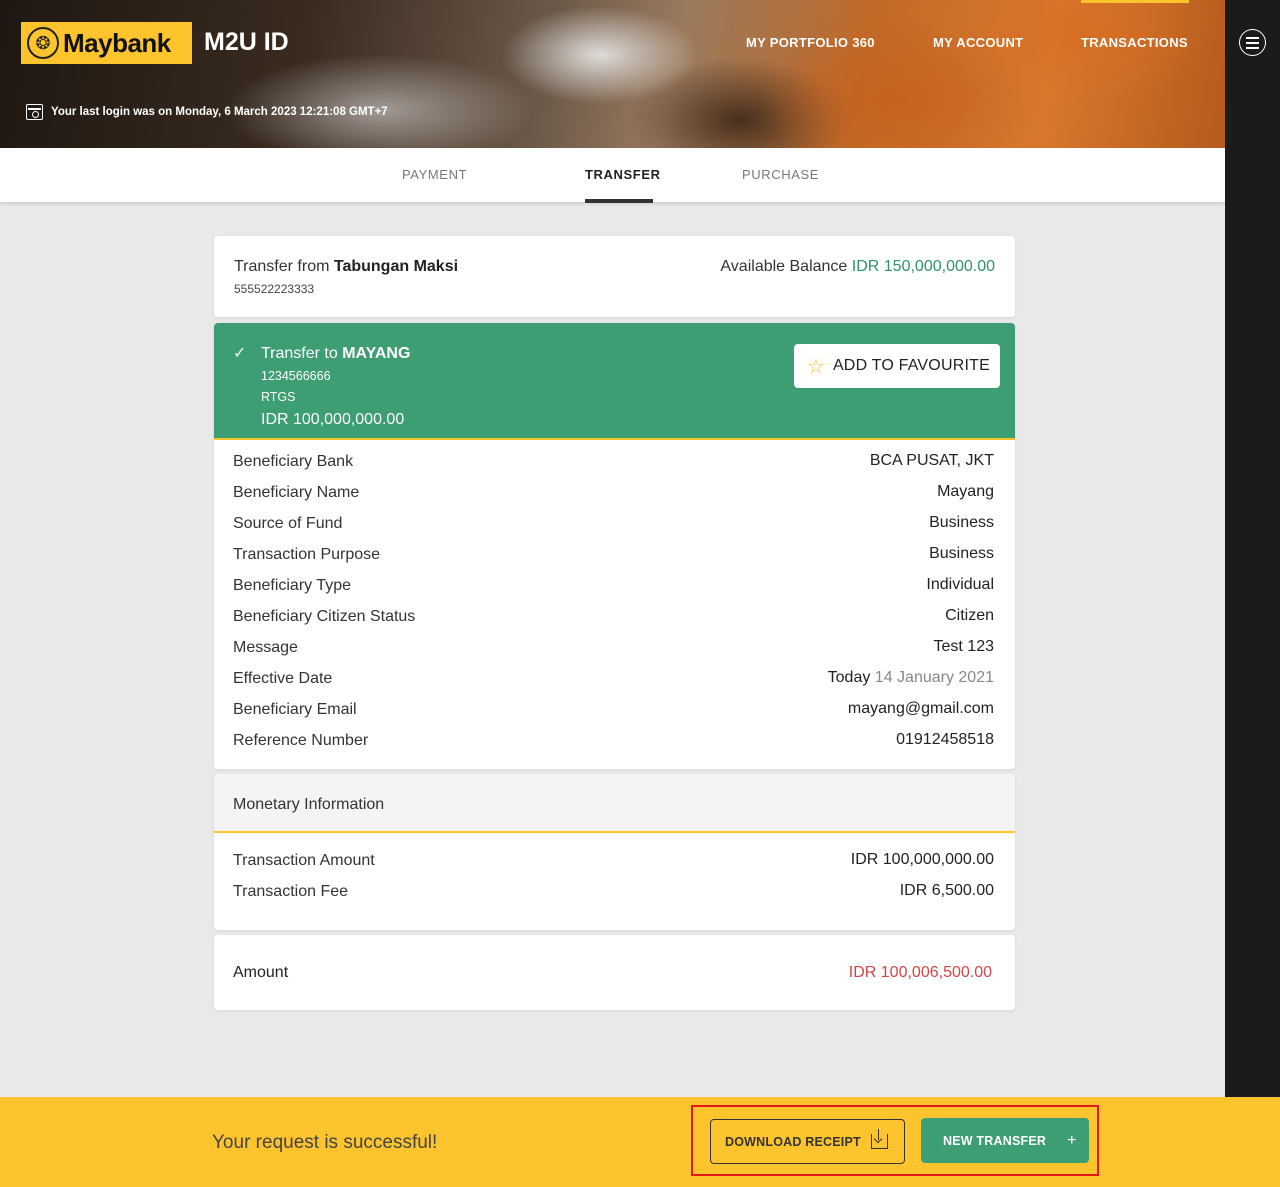 The width and height of the screenshot is (1280, 1187). I want to click on app-name: M2U ID, so click(246, 42).